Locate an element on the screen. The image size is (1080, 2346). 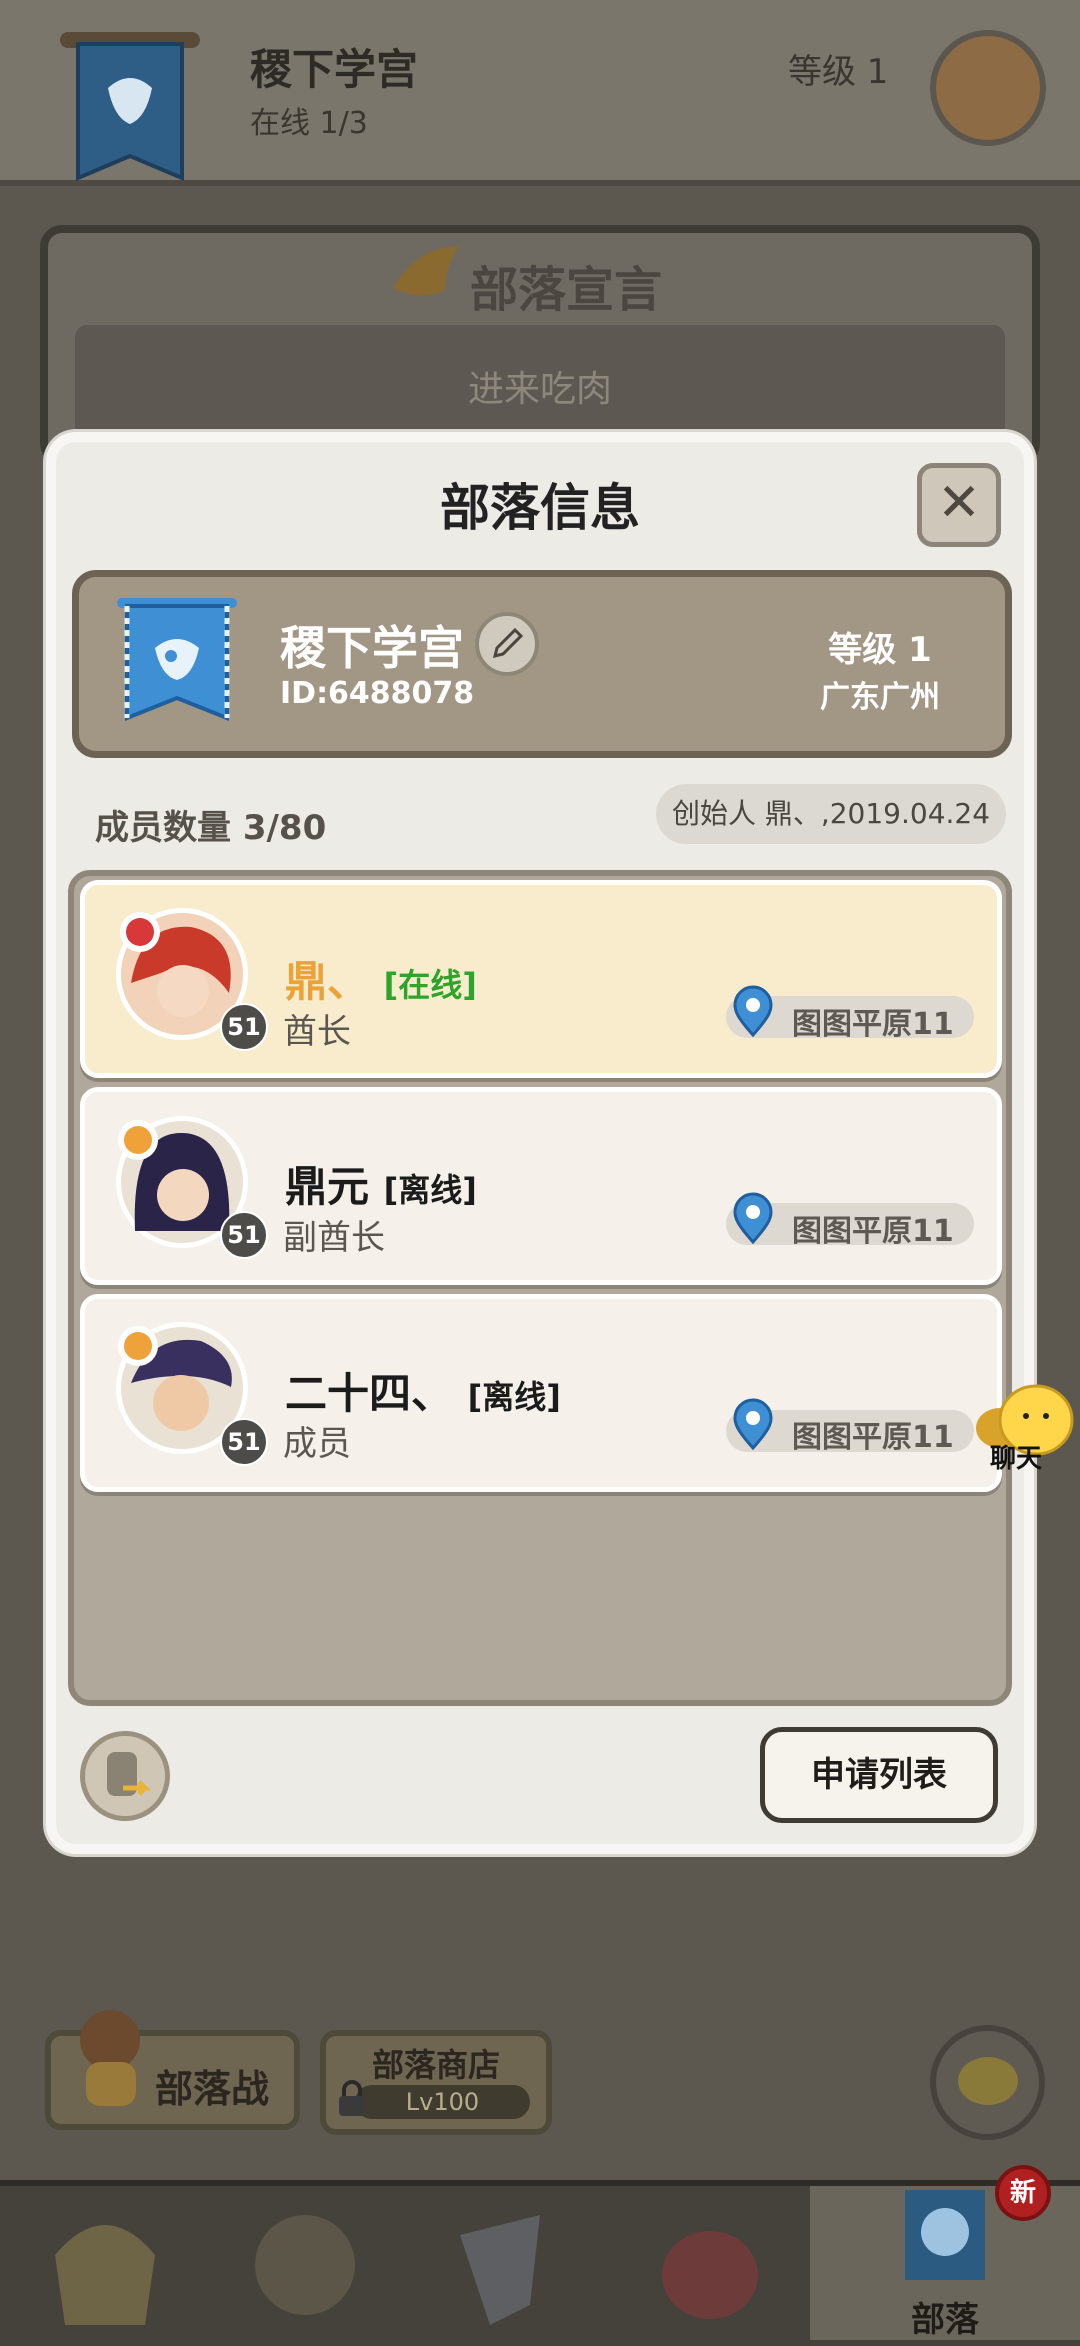
pencil-icon is located at coordinates (508, 643).